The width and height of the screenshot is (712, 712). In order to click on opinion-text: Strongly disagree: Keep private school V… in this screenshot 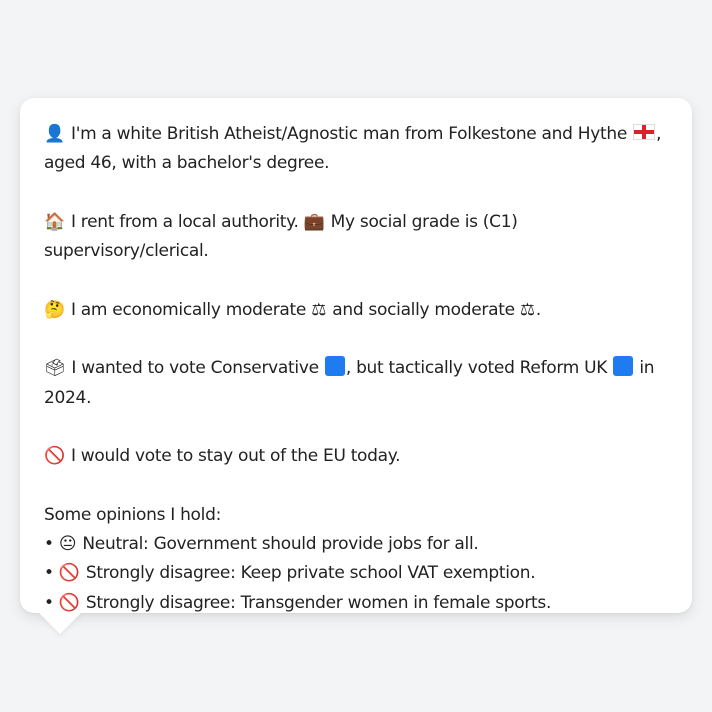, I will do `click(310, 573)`.